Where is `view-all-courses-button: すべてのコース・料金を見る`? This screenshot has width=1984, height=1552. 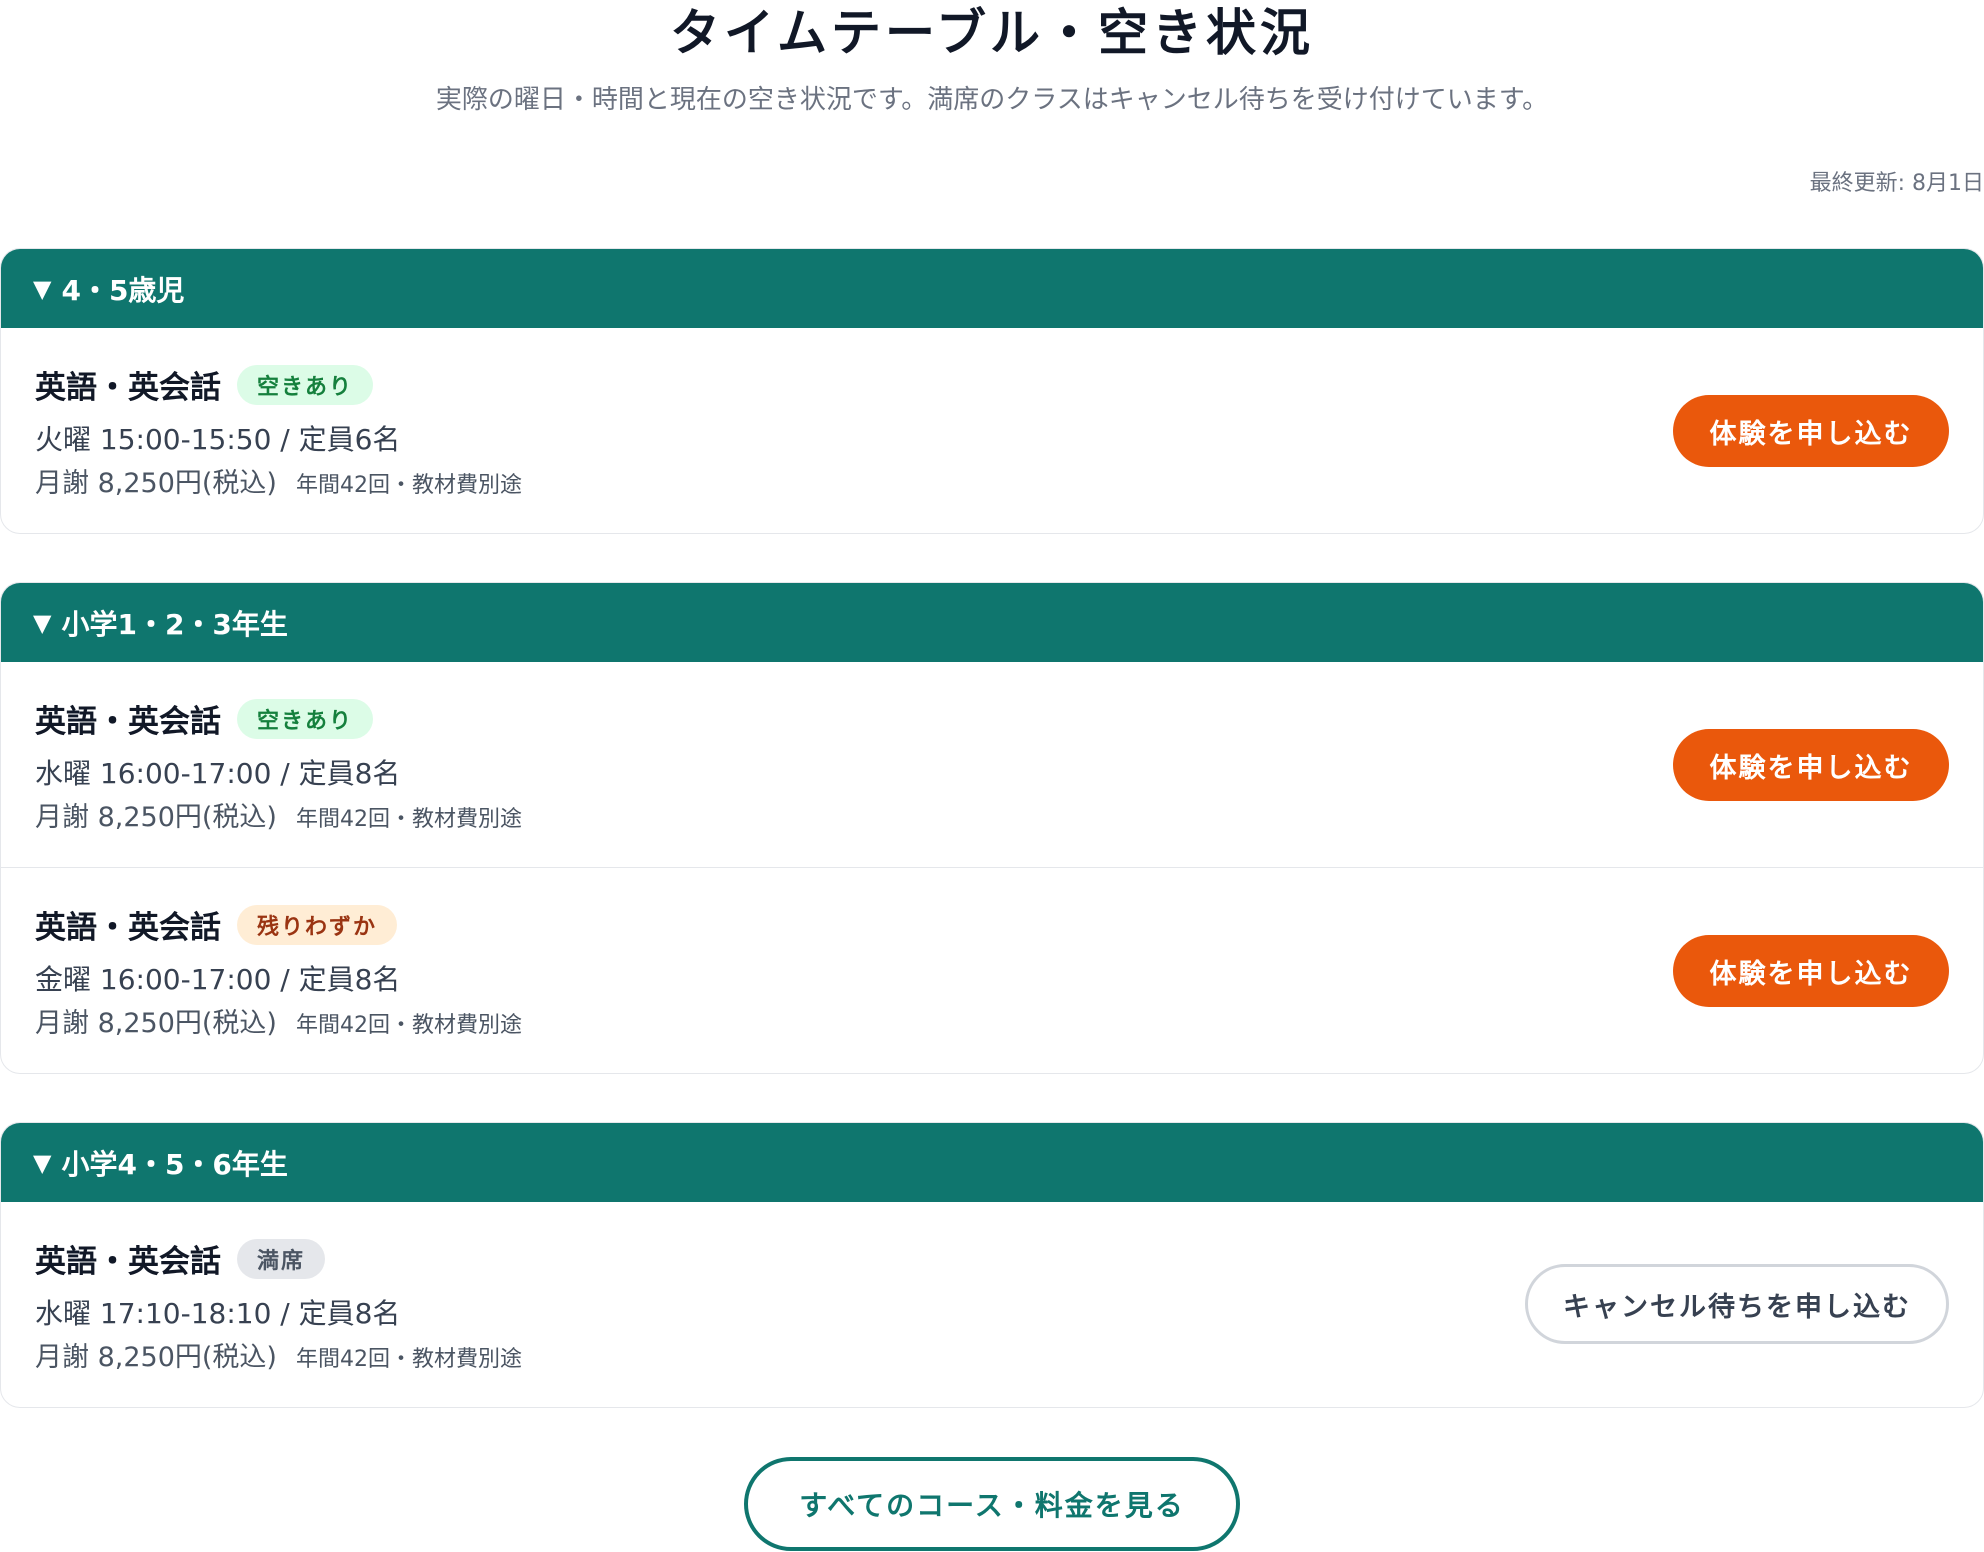 view-all-courses-button: すべてのコース・料金を見る is located at coordinates (992, 1504).